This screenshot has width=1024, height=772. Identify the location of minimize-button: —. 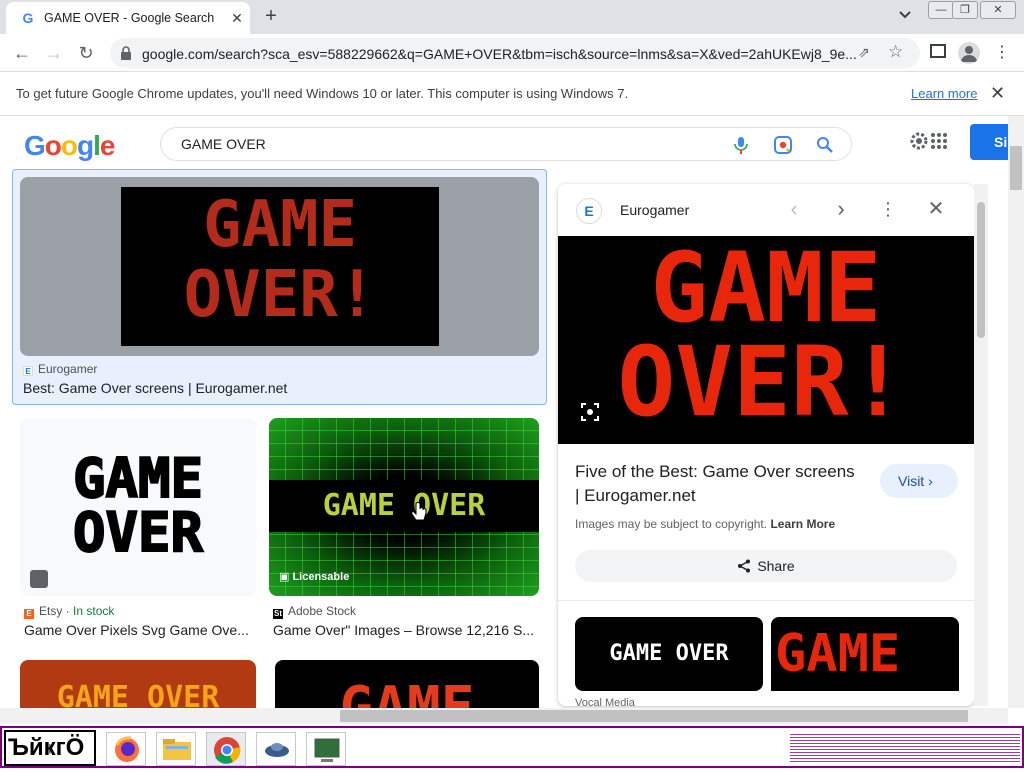
(941, 10).